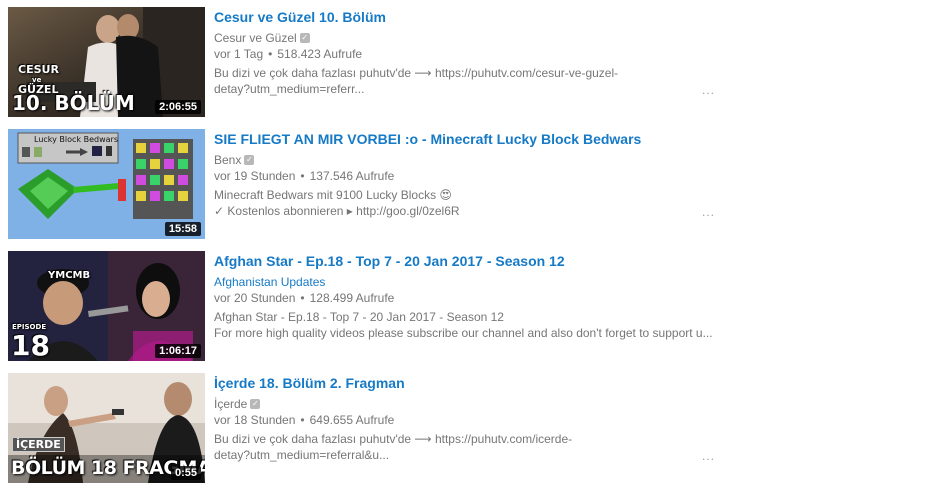  What do you see at coordinates (185, 473) in the screenshot?
I see `duration-badge: 0:55` at bounding box center [185, 473].